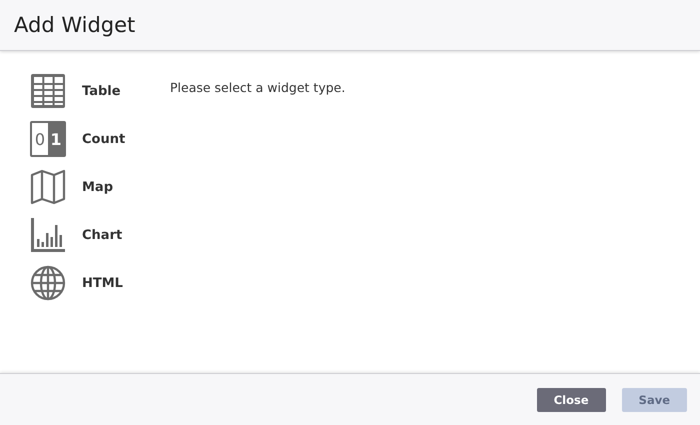 The image size is (700, 425). Describe the element at coordinates (104, 139) in the screenshot. I see `widget-type-label: Count` at that location.